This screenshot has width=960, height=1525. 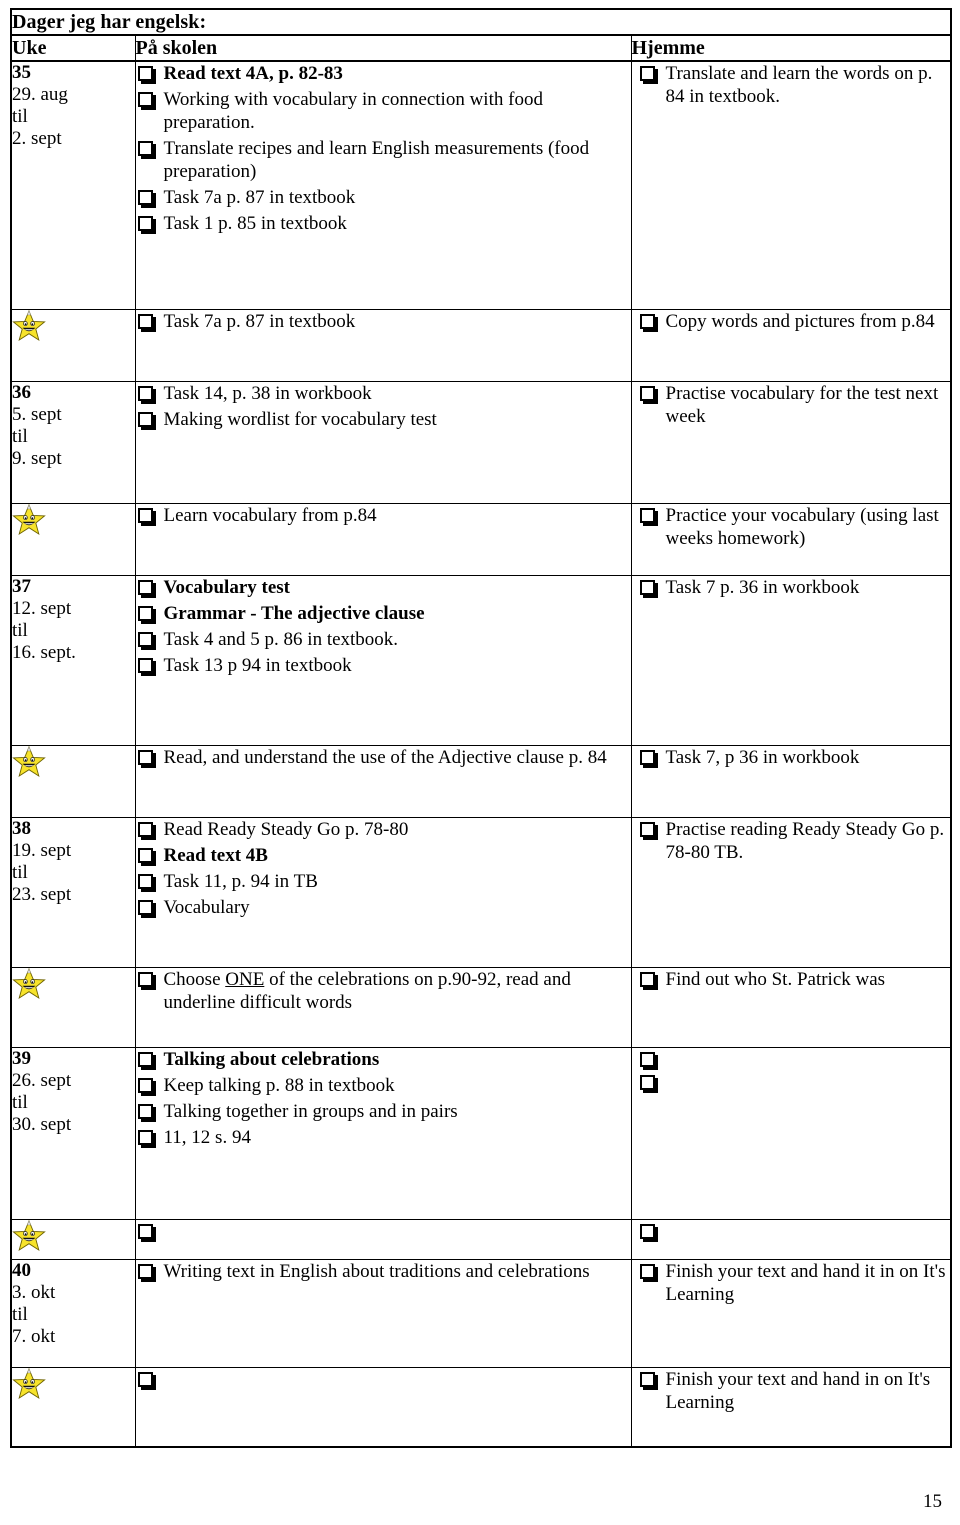 I want to click on home-cell: Task 7, p 36 in workbook, so click(x=791, y=781).